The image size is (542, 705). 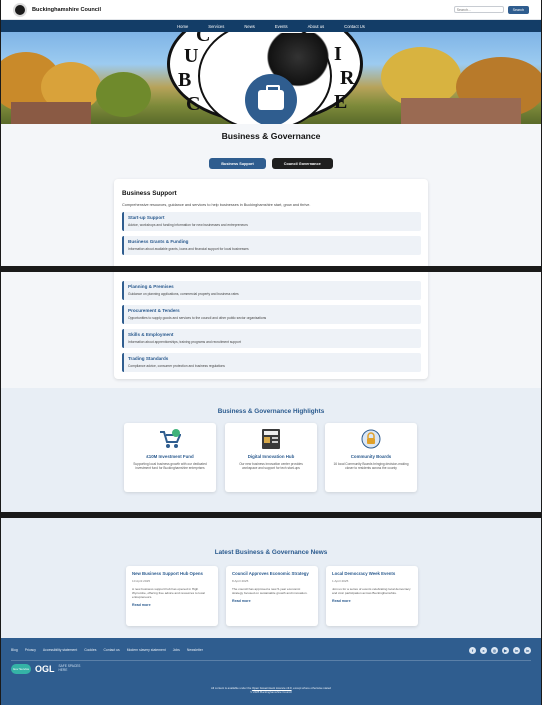 I want to click on nav-news: News, so click(x=249, y=26).